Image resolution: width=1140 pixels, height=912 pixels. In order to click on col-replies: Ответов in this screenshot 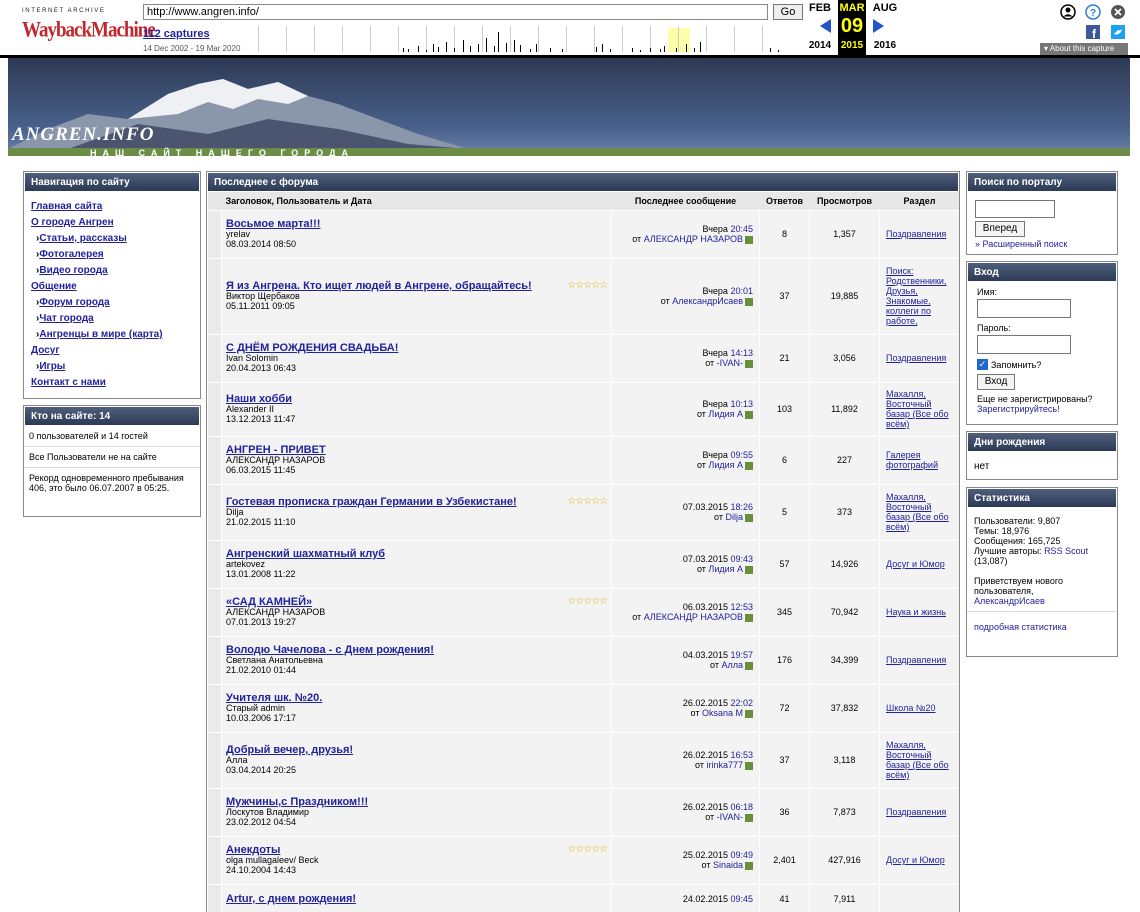, I will do `click(784, 201)`.